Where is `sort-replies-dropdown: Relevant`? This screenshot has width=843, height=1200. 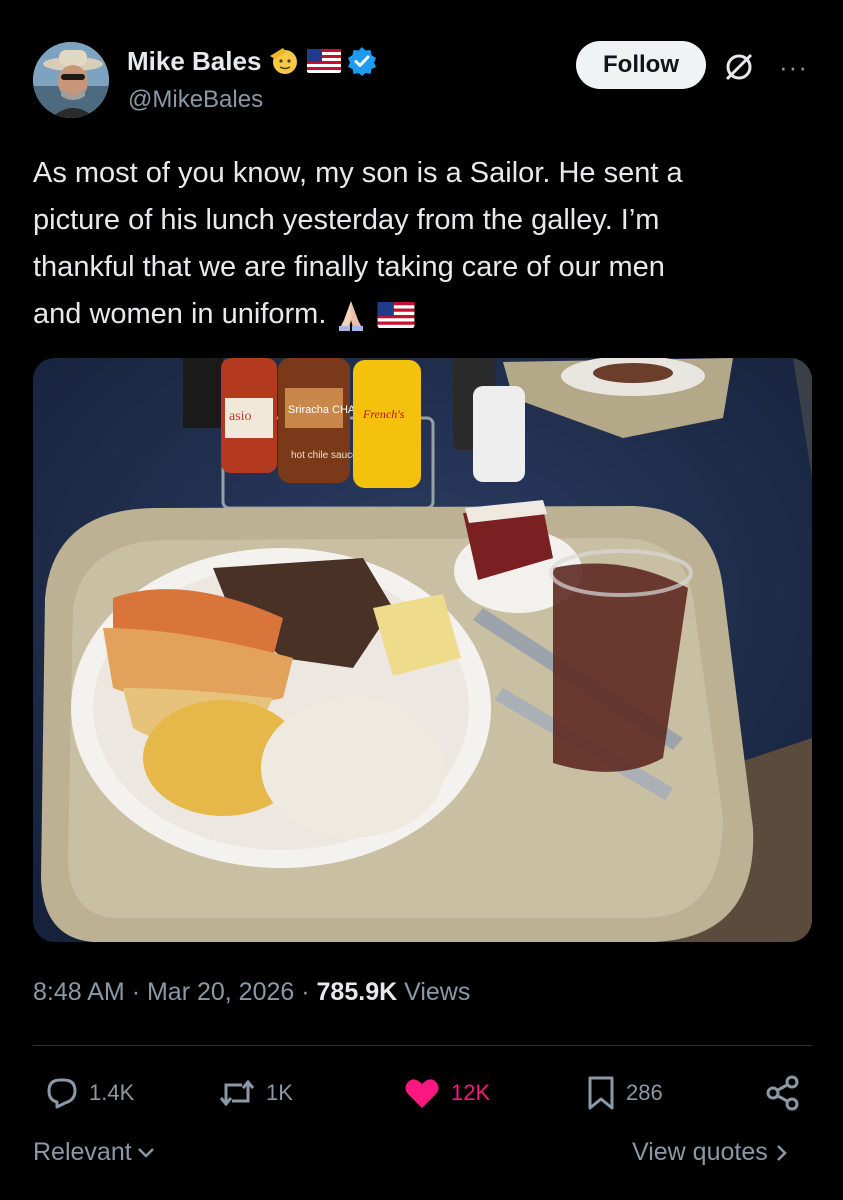 sort-replies-dropdown: Relevant is located at coordinates (94, 1152).